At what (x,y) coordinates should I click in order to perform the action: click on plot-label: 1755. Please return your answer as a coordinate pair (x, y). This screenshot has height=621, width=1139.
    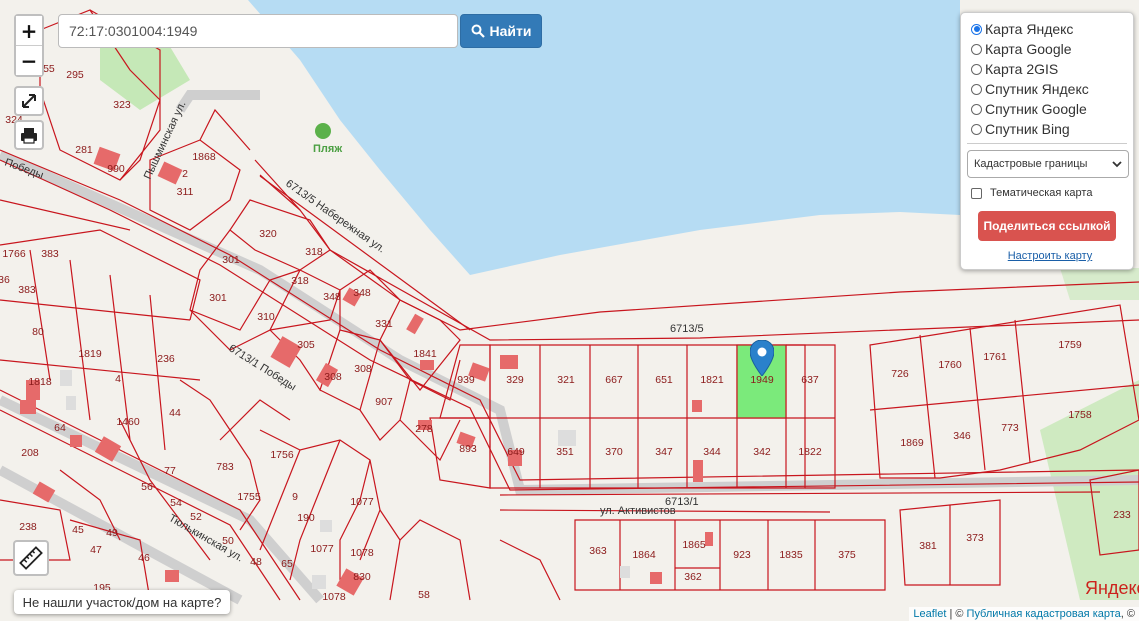
    Looking at the image, I should click on (249, 497).